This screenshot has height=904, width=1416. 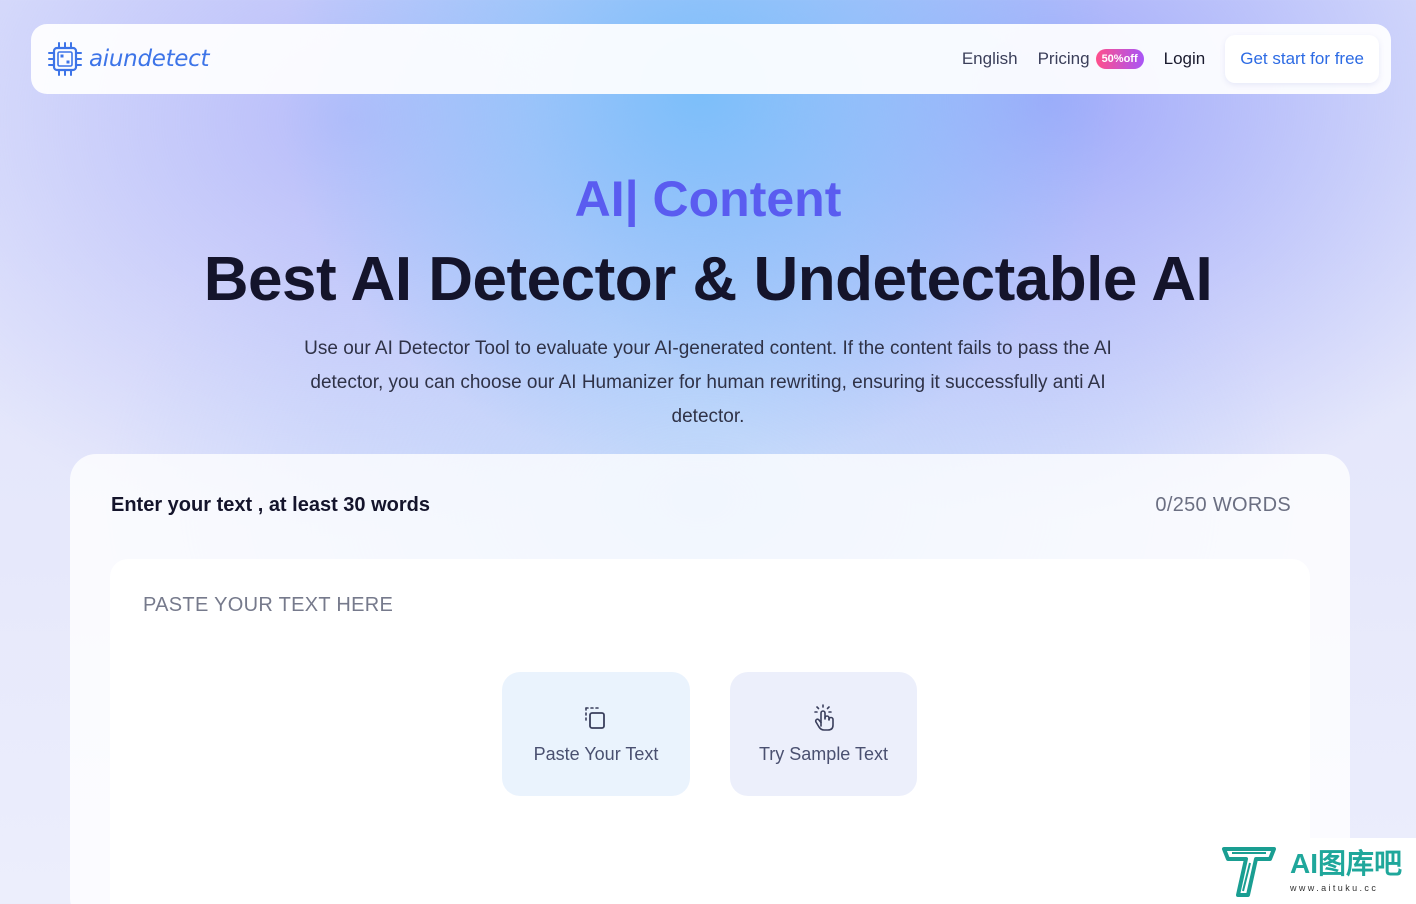 I want to click on chip-logo-icon, so click(x=65, y=59).